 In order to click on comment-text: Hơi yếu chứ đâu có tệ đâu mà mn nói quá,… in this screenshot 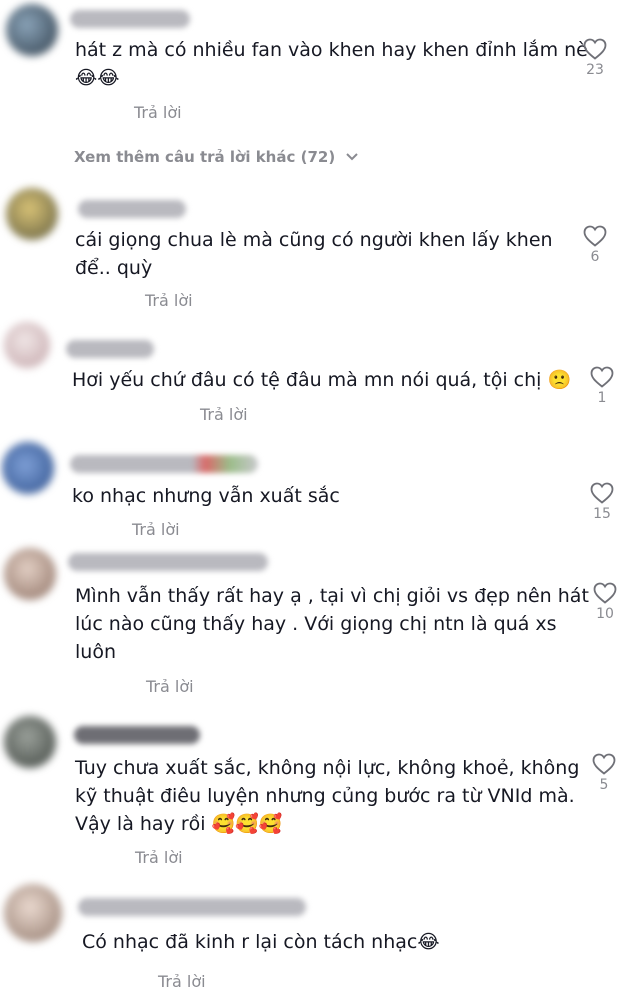, I will do `click(322, 380)`.